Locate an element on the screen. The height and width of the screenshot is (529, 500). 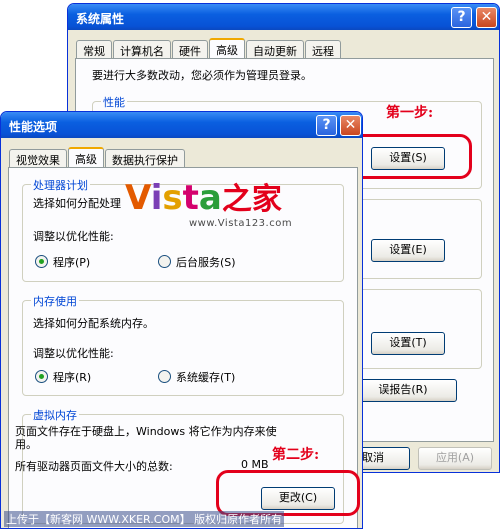
processor-scheduling-label: 处理器计划 is located at coordinates (60, 185).